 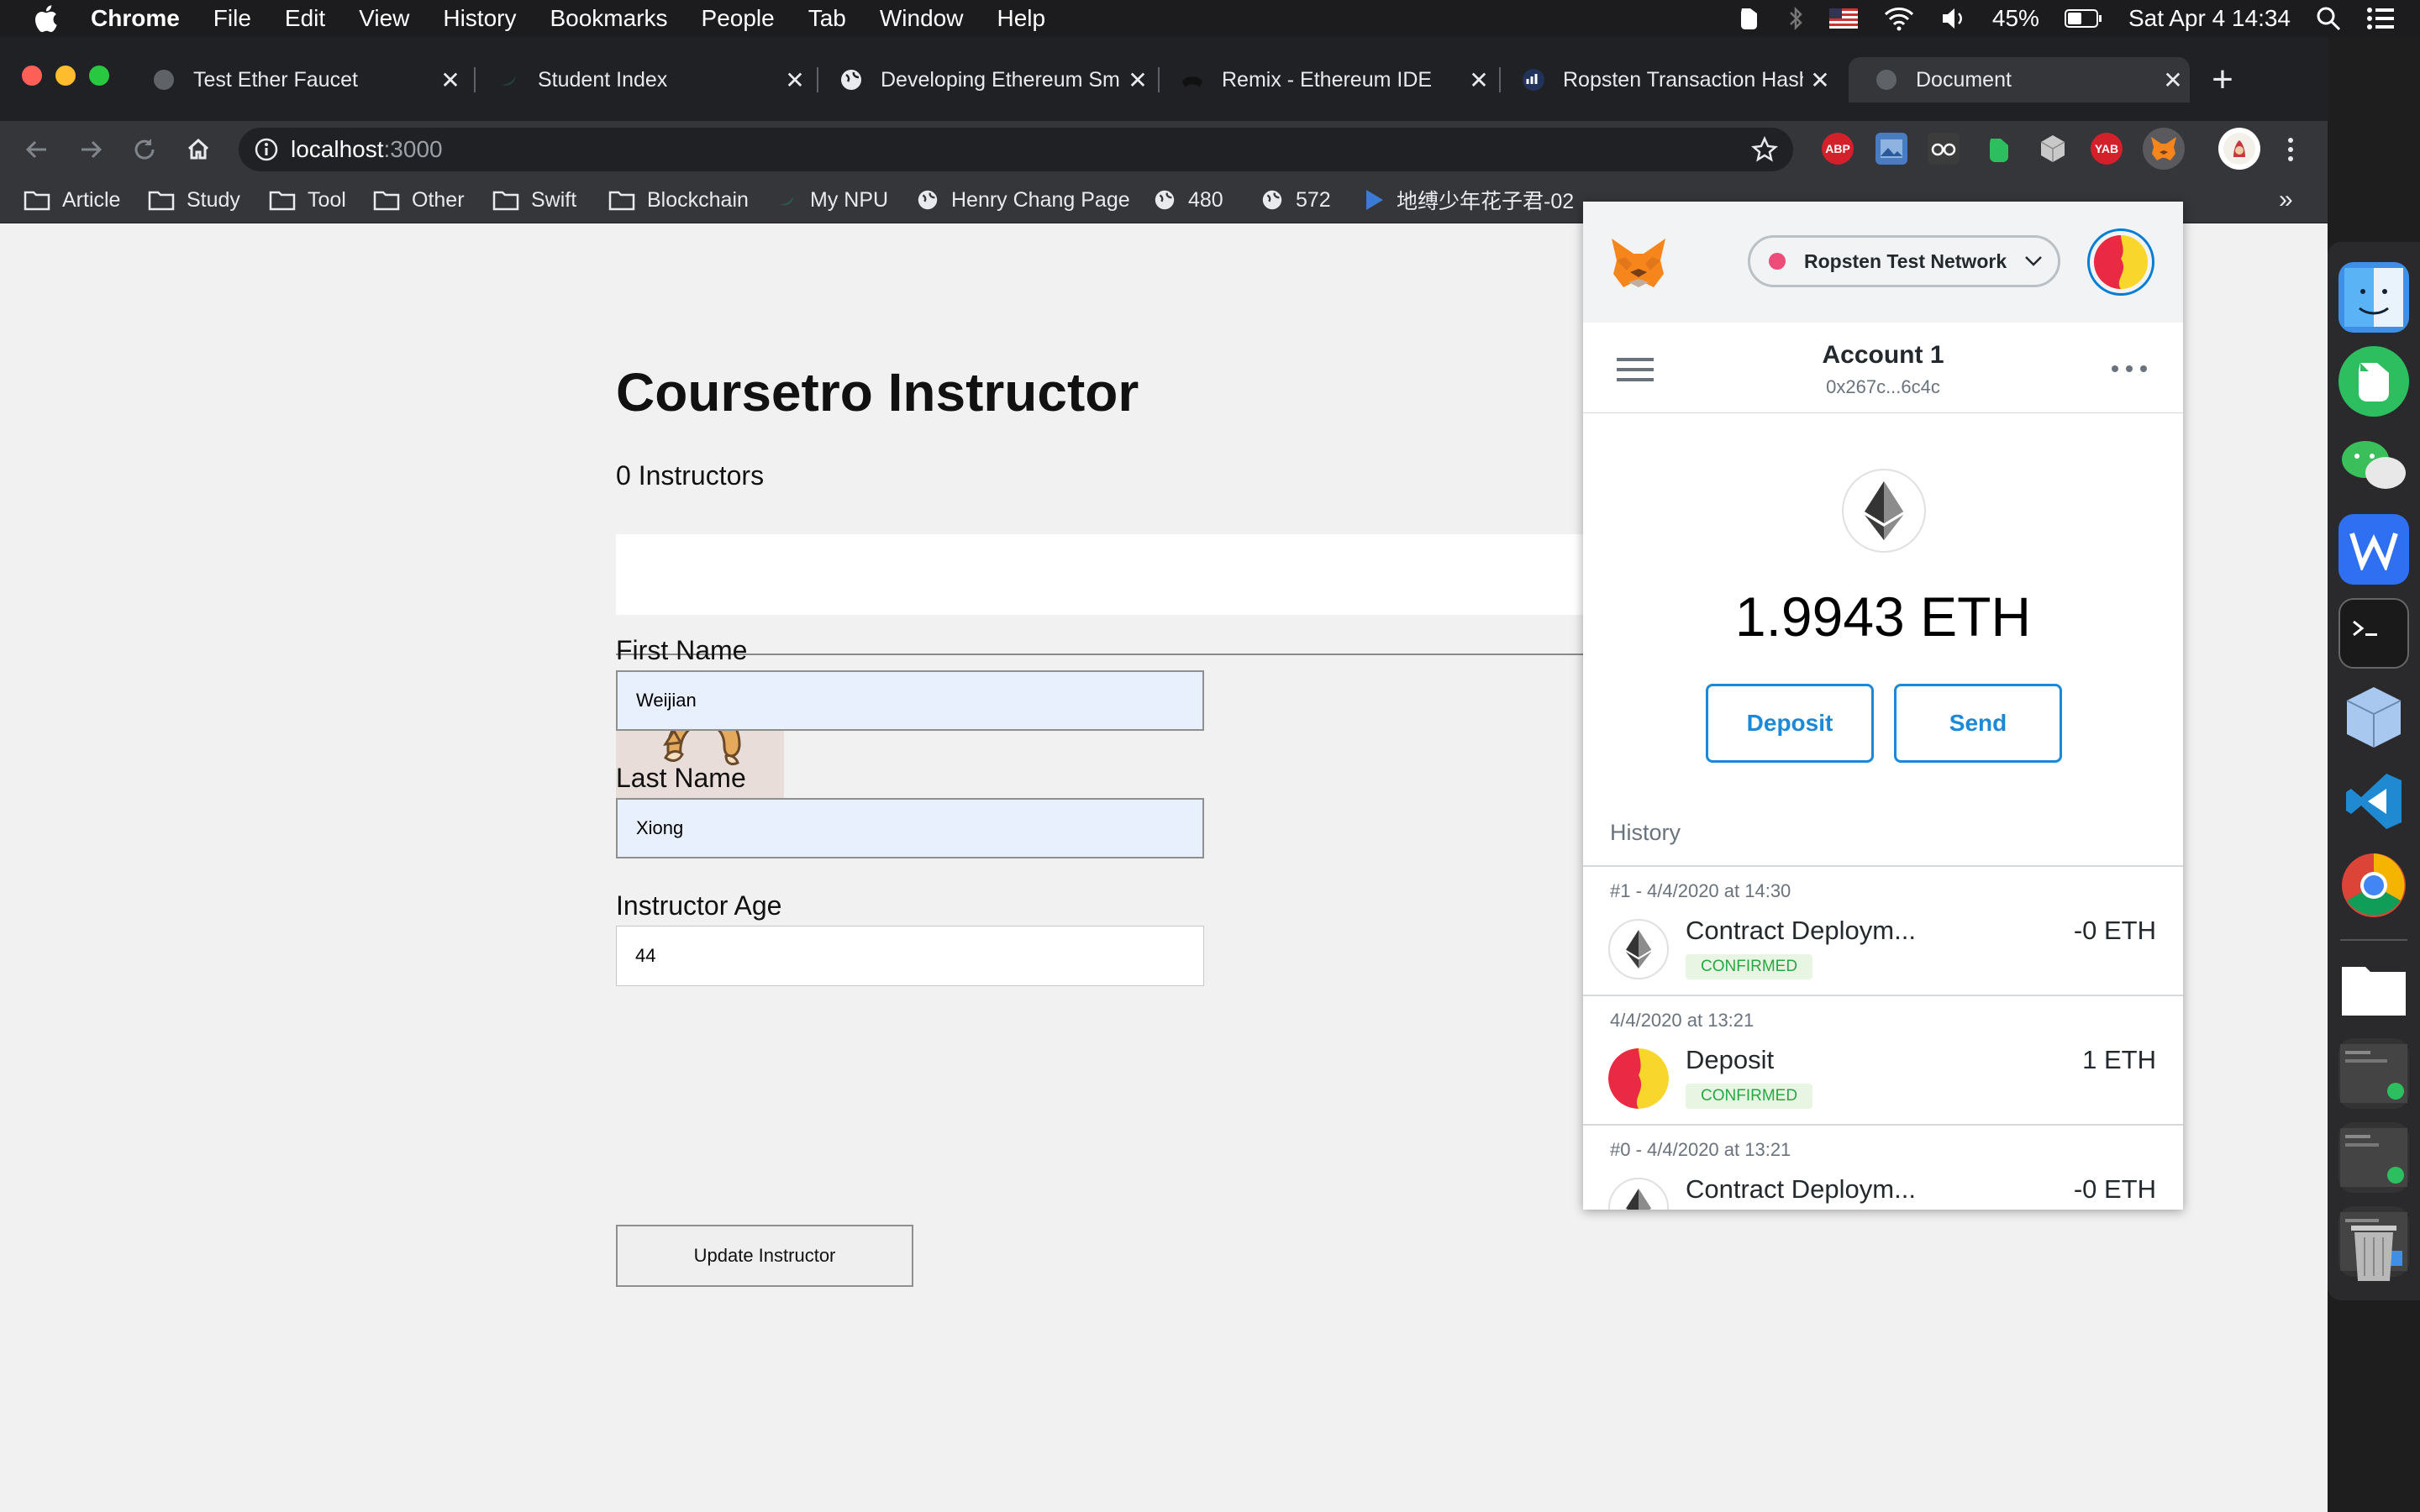 I want to click on volume-icon, so click(x=1953, y=18).